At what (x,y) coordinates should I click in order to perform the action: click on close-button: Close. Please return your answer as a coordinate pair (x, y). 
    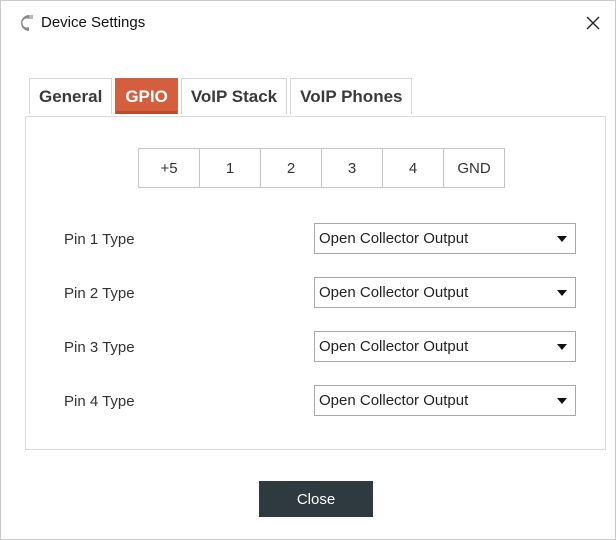
    Looking at the image, I should click on (316, 499).